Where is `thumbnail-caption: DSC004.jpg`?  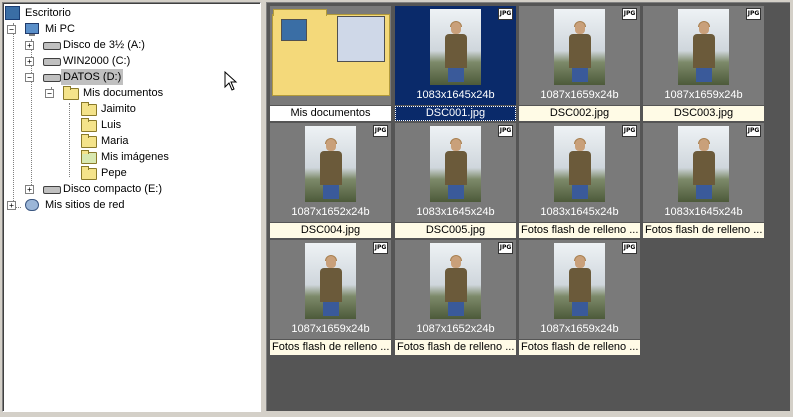
thumbnail-caption: DSC004.jpg is located at coordinates (330, 230).